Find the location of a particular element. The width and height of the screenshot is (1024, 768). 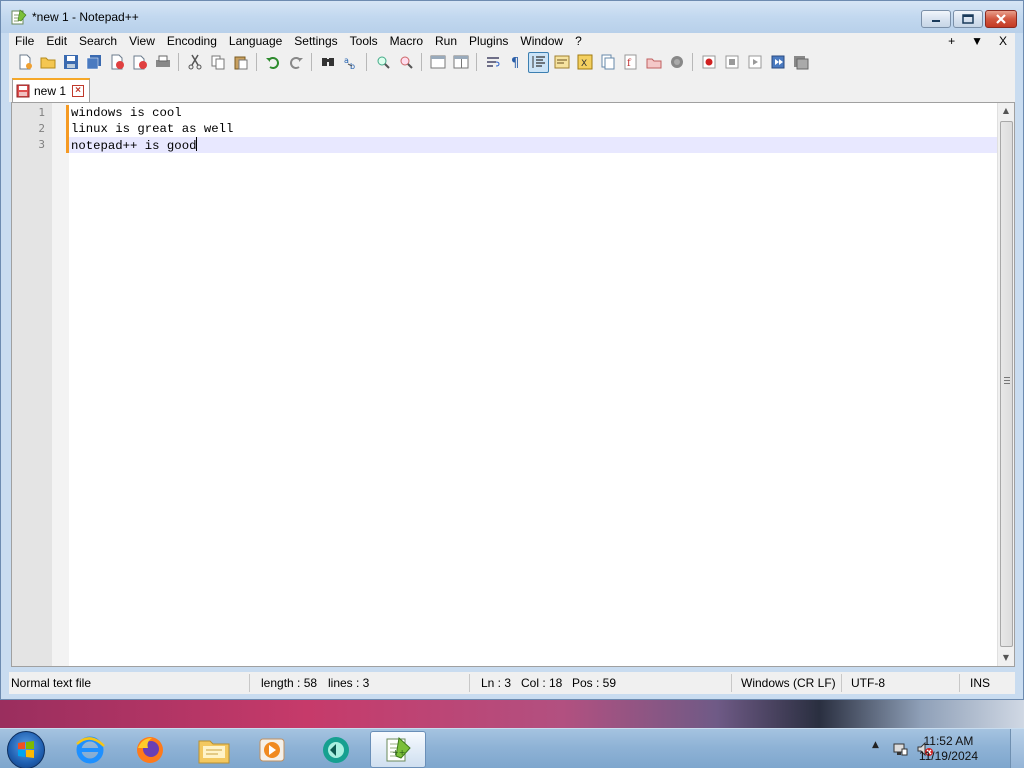

copy-button is located at coordinates (217, 62).